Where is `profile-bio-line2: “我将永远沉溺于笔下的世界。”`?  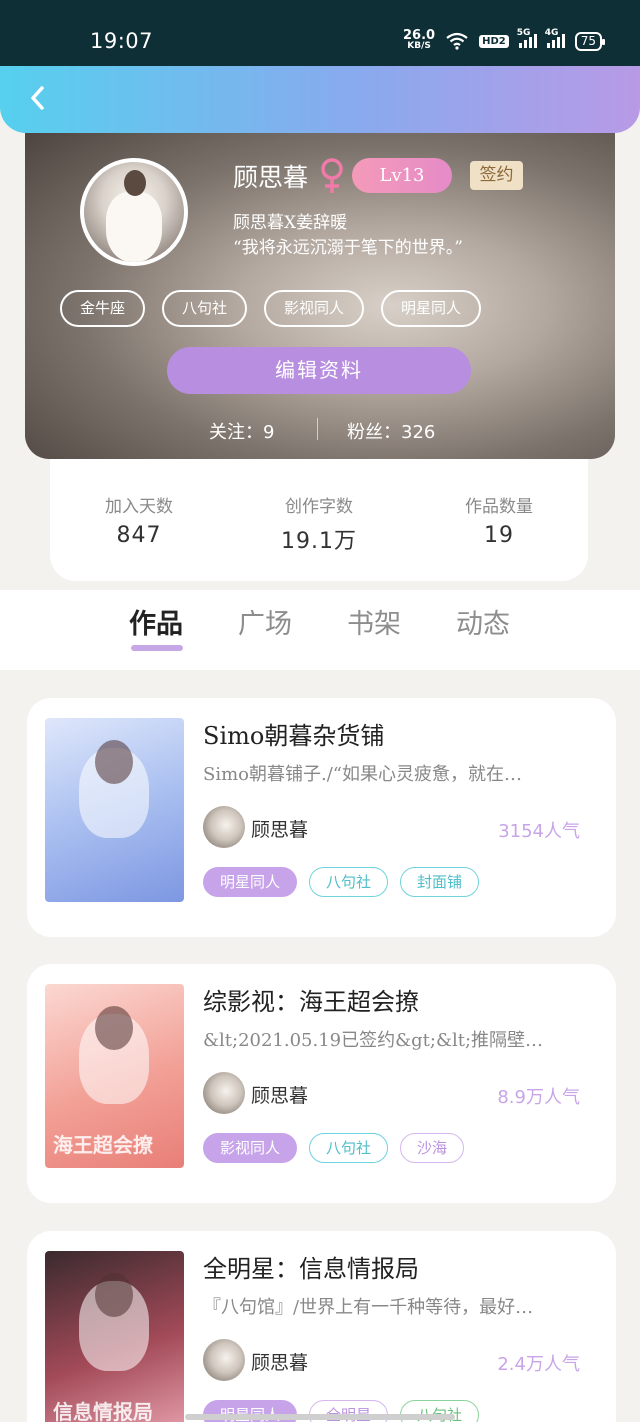
profile-bio-line2: “我将永远沉溺于笔下的世界。” is located at coordinates (348, 248).